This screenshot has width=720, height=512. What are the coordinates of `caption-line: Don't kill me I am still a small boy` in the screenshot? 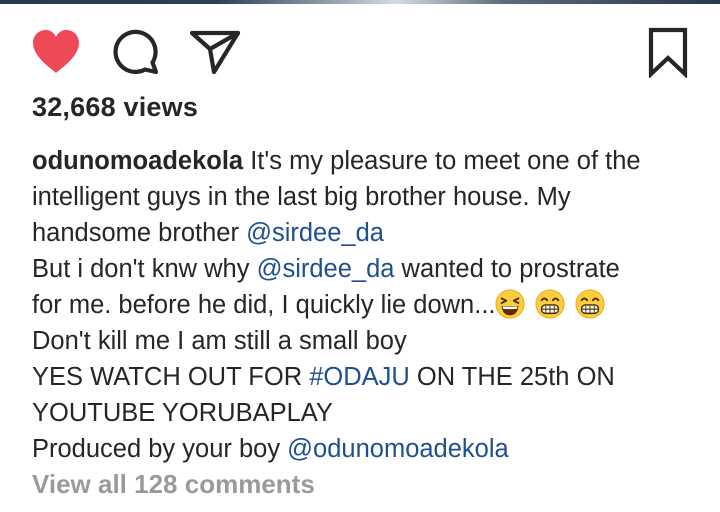 It's located at (219, 341).